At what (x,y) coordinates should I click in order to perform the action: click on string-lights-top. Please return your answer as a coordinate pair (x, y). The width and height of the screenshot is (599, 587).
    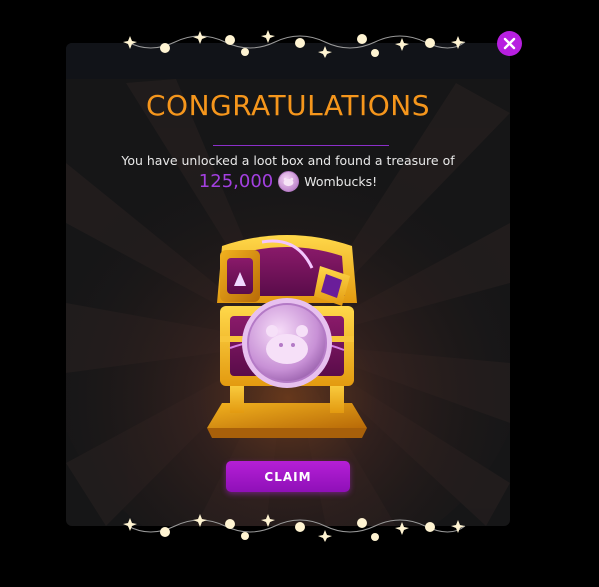
    Looking at the image, I should click on (294, 44).